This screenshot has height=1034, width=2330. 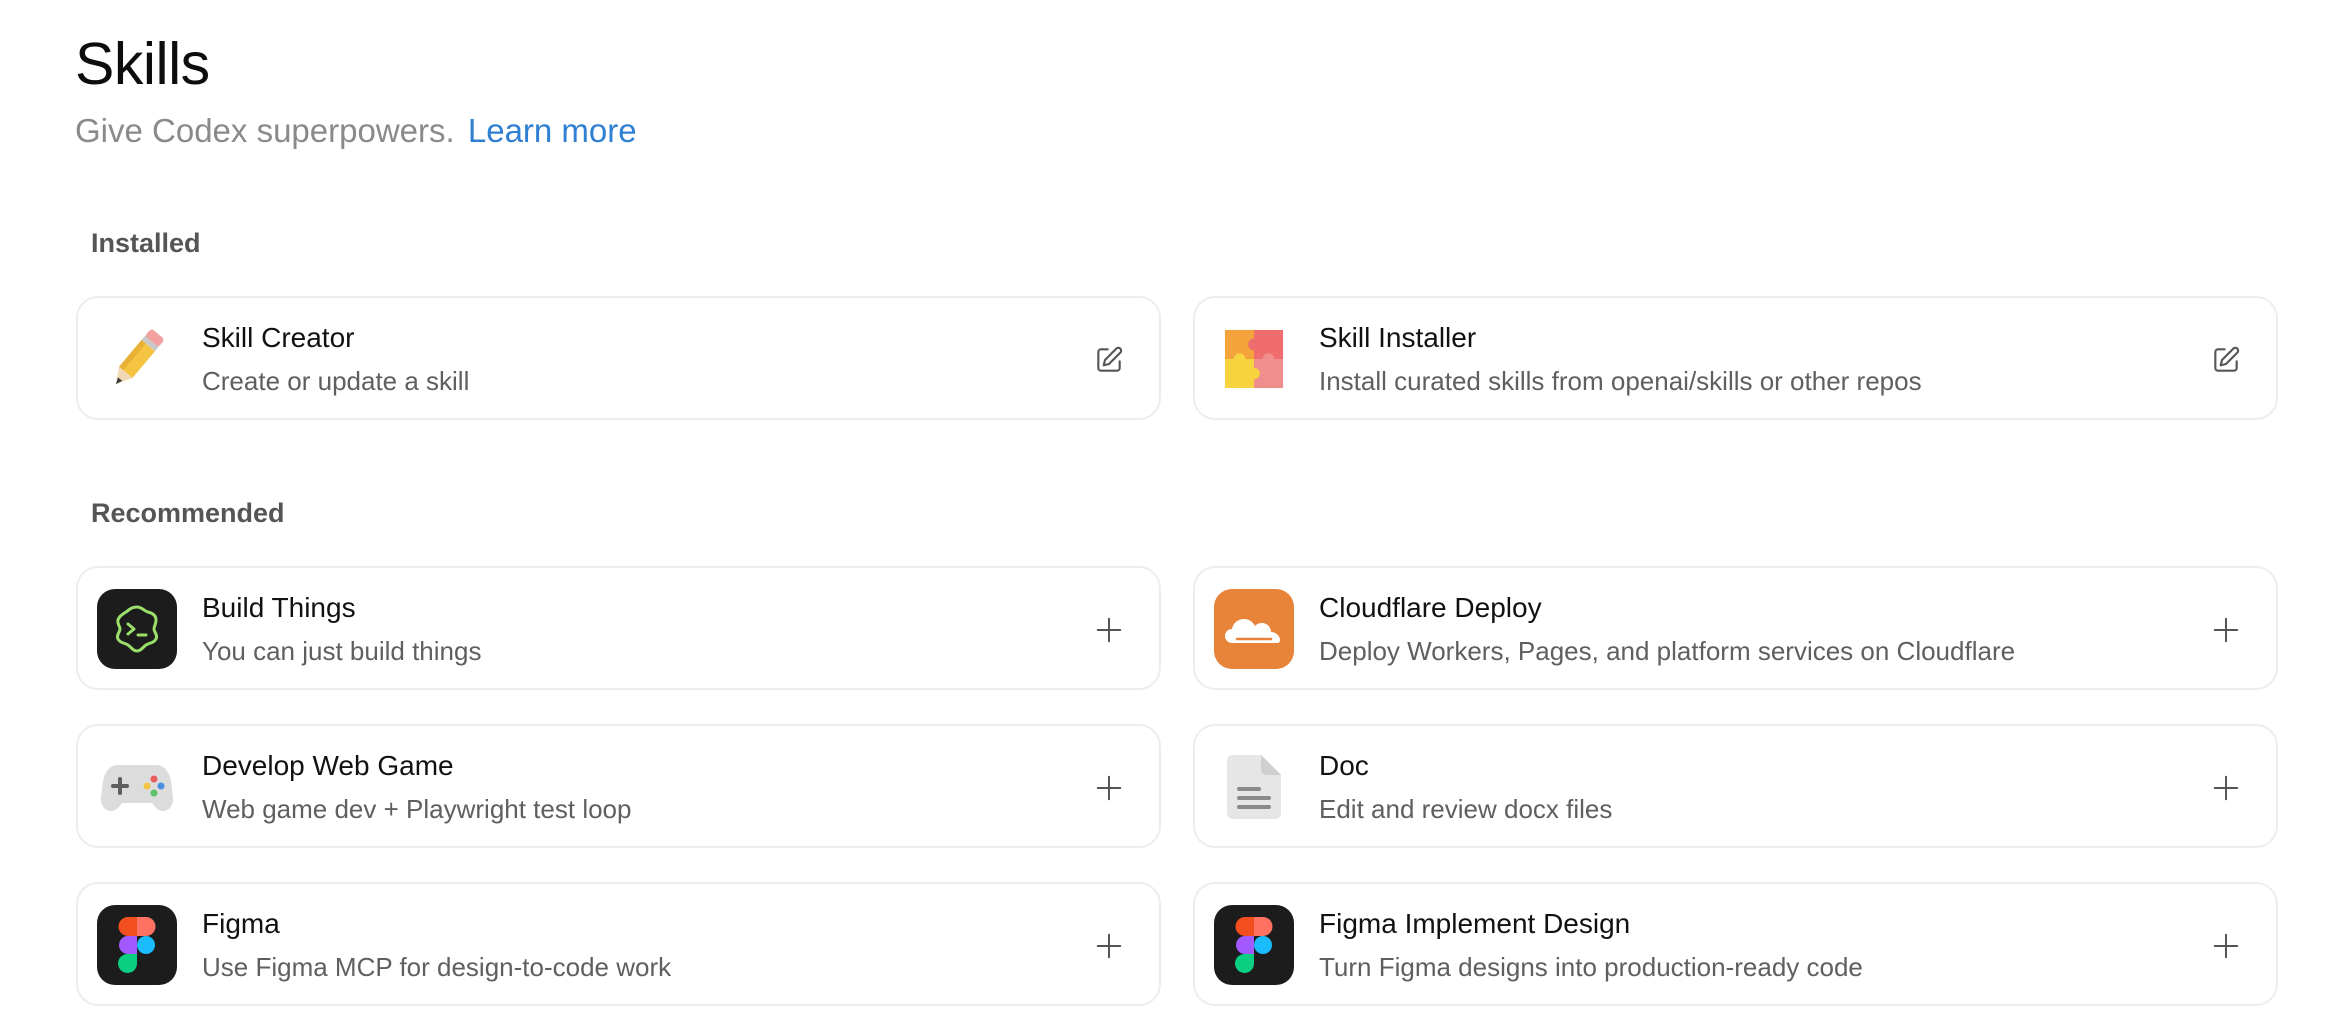 What do you see at coordinates (1344, 765) in the screenshot?
I see `skill-title: Doc` at bounding box center [1344, 765].